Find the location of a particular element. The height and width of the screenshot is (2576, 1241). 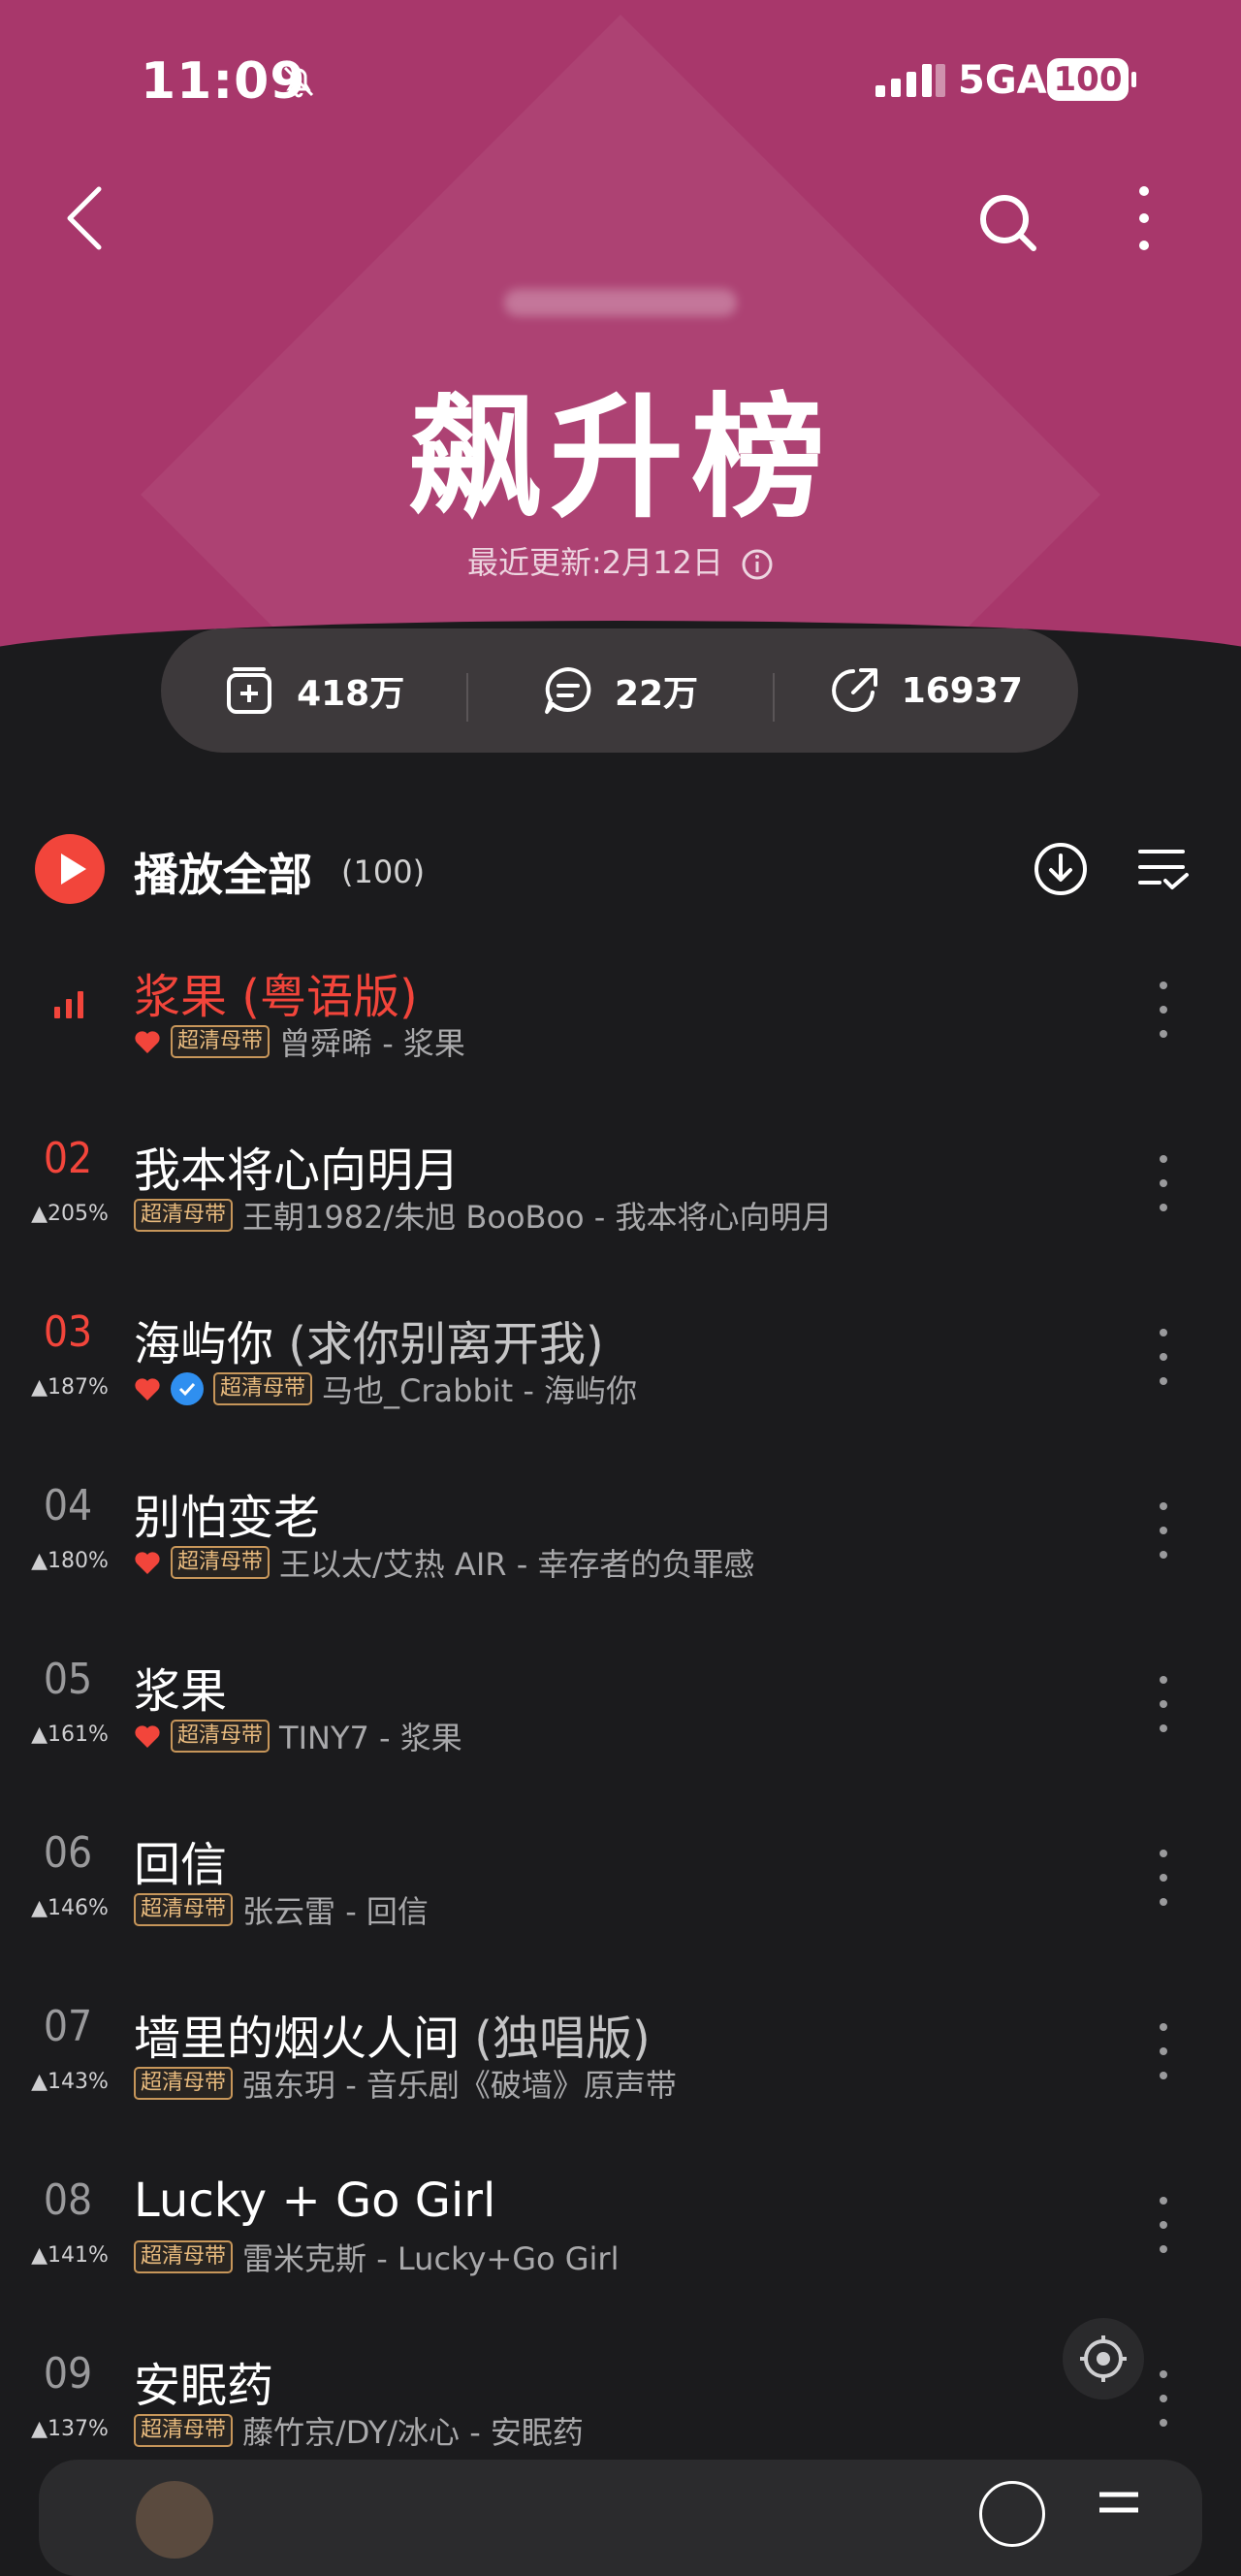

verified-icon is located at coordinates (187, 1388).